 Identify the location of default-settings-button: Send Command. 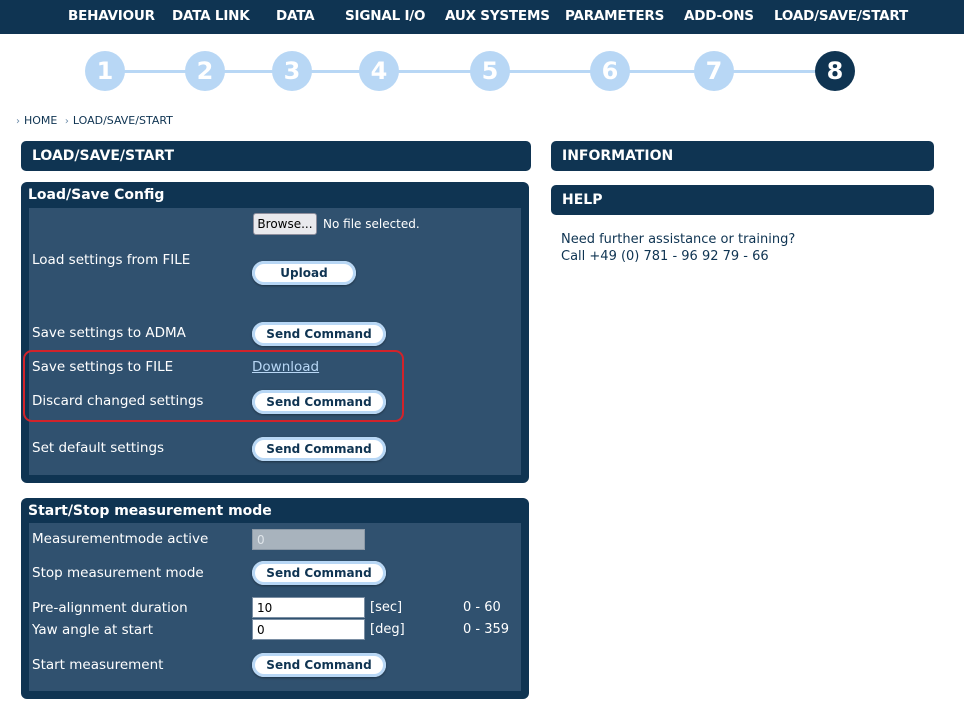
(319, 449).